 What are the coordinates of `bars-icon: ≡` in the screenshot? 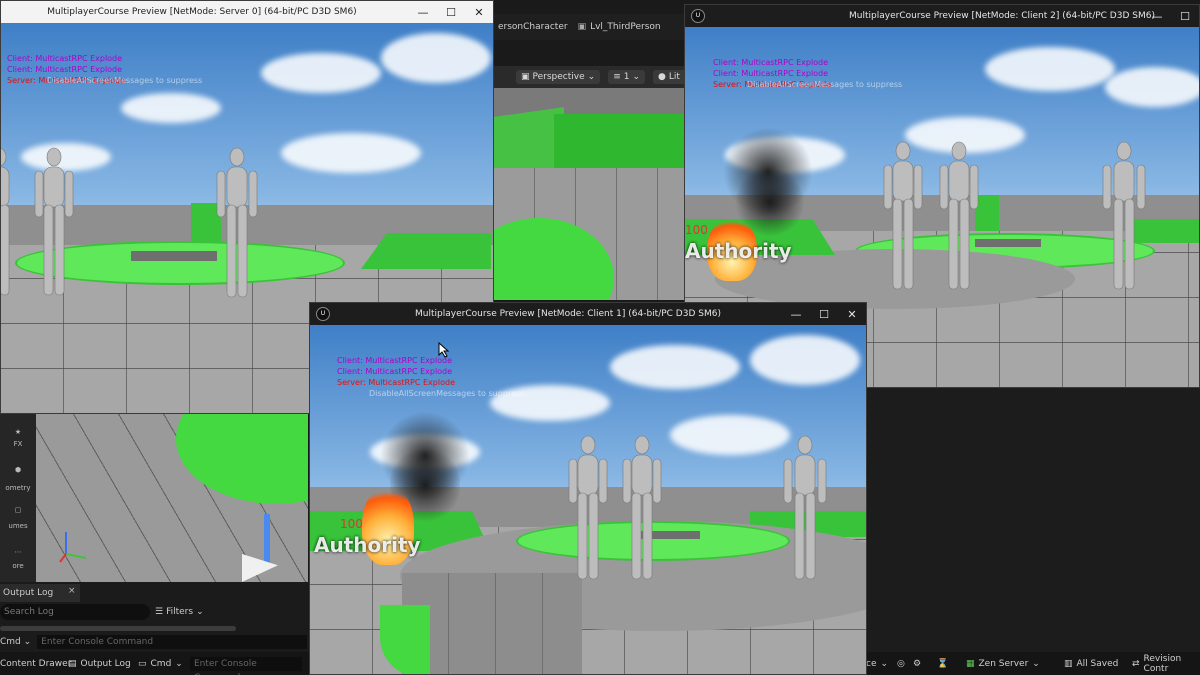 It's located at (617, 77).